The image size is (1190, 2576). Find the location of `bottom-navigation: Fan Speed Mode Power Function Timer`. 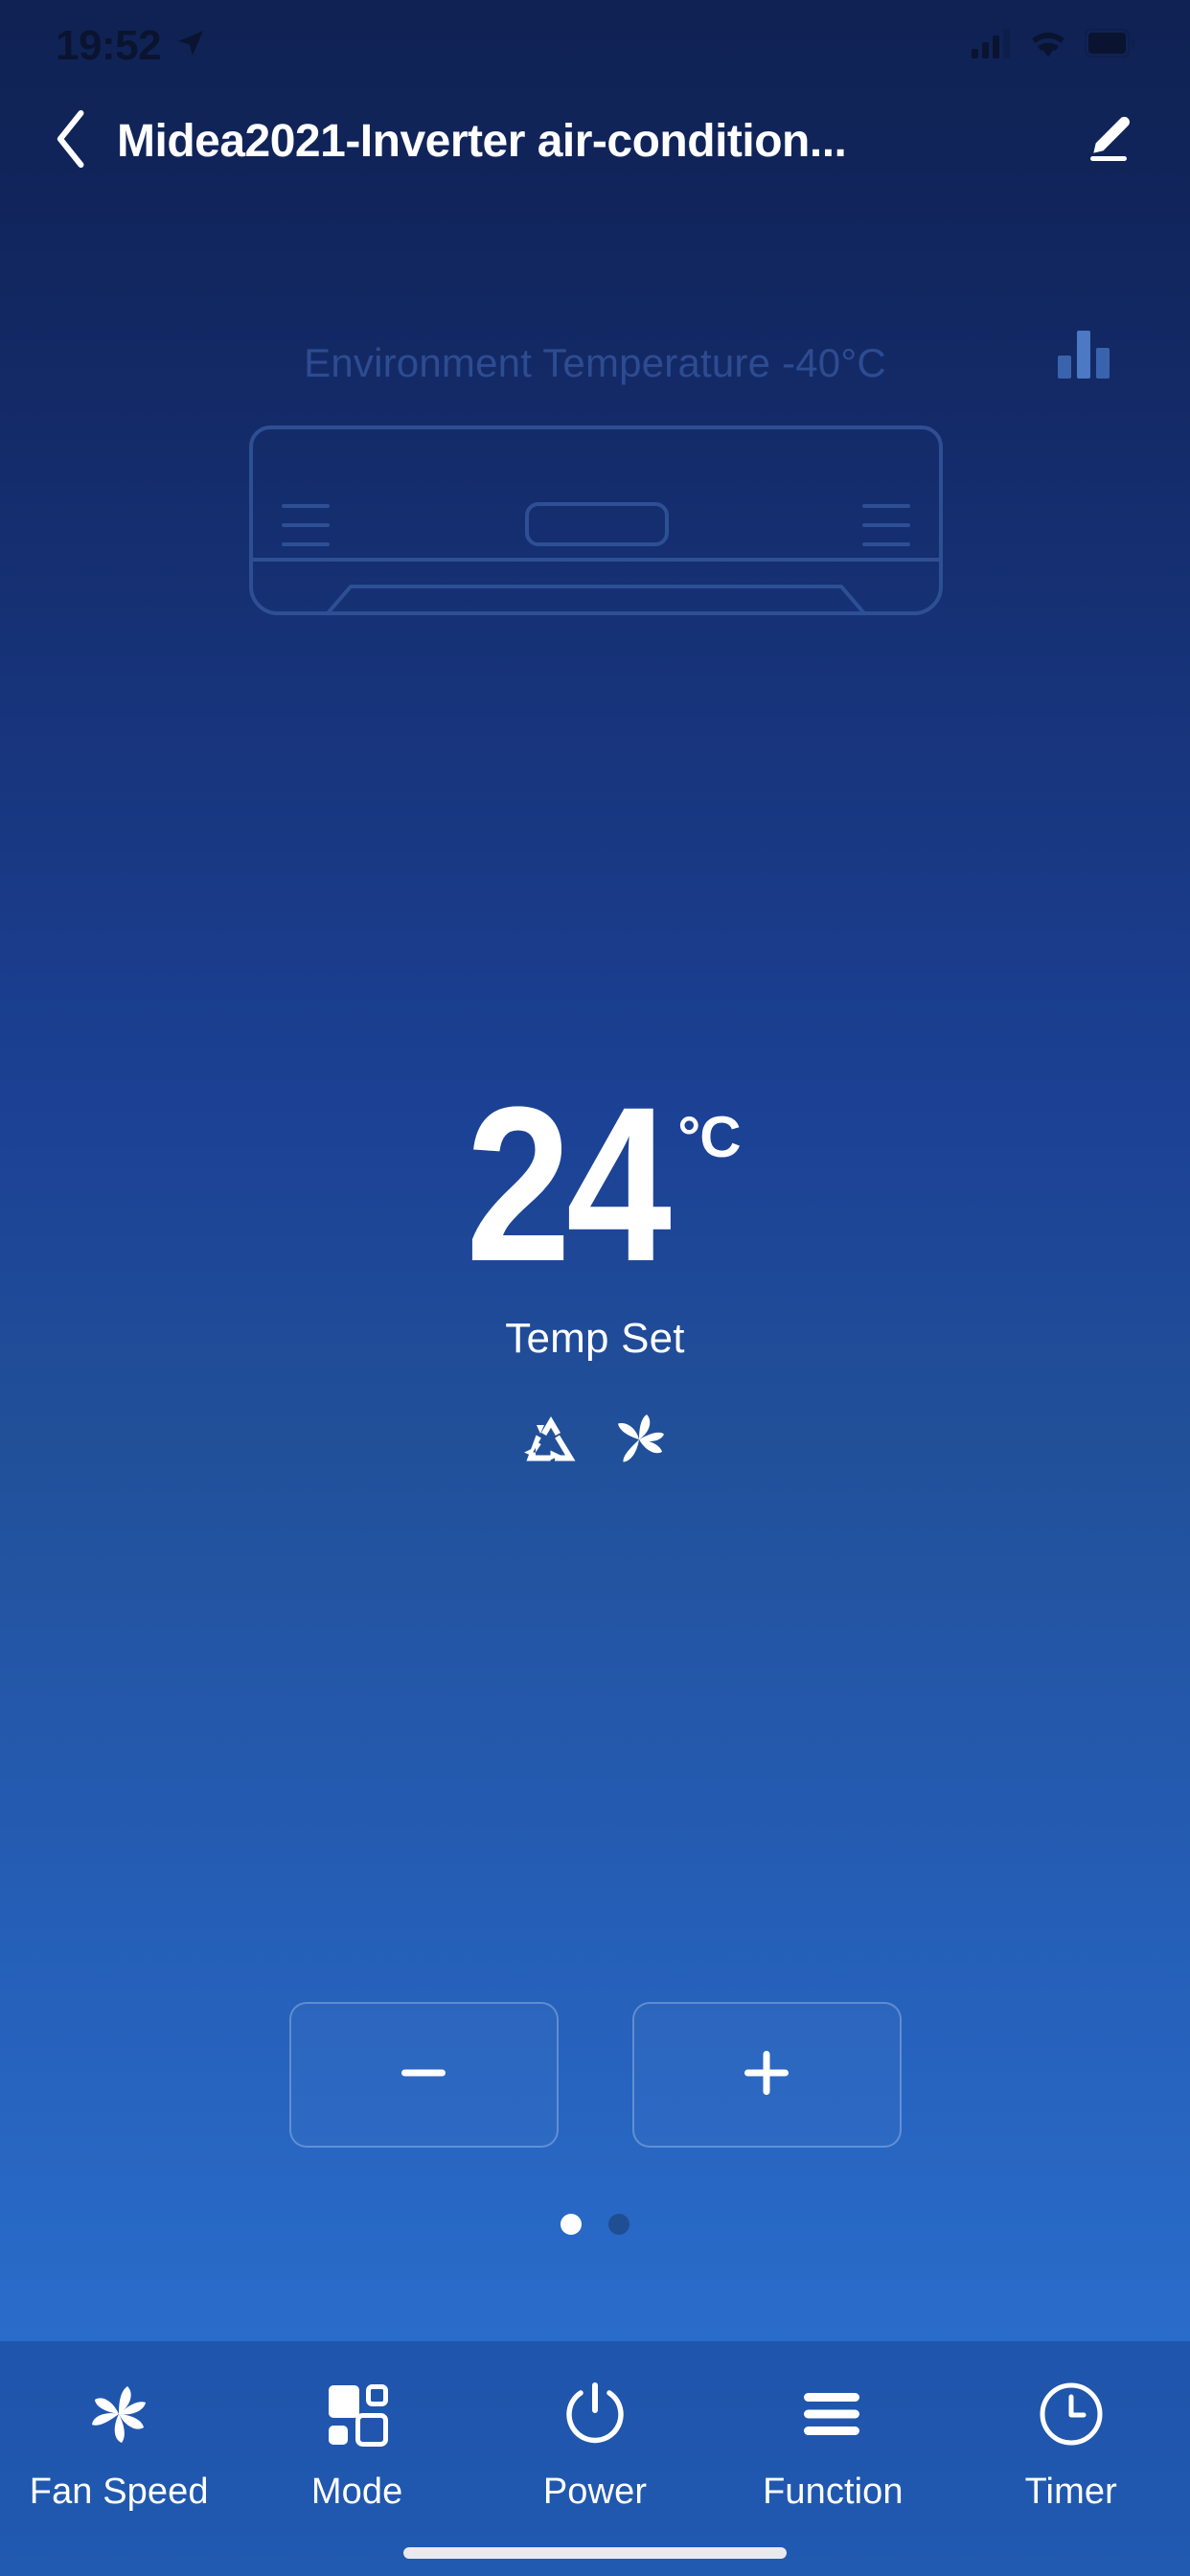

bottom-navigation: Fan Speed Mode Power Function Timer is located at coordinates (595, 2458).